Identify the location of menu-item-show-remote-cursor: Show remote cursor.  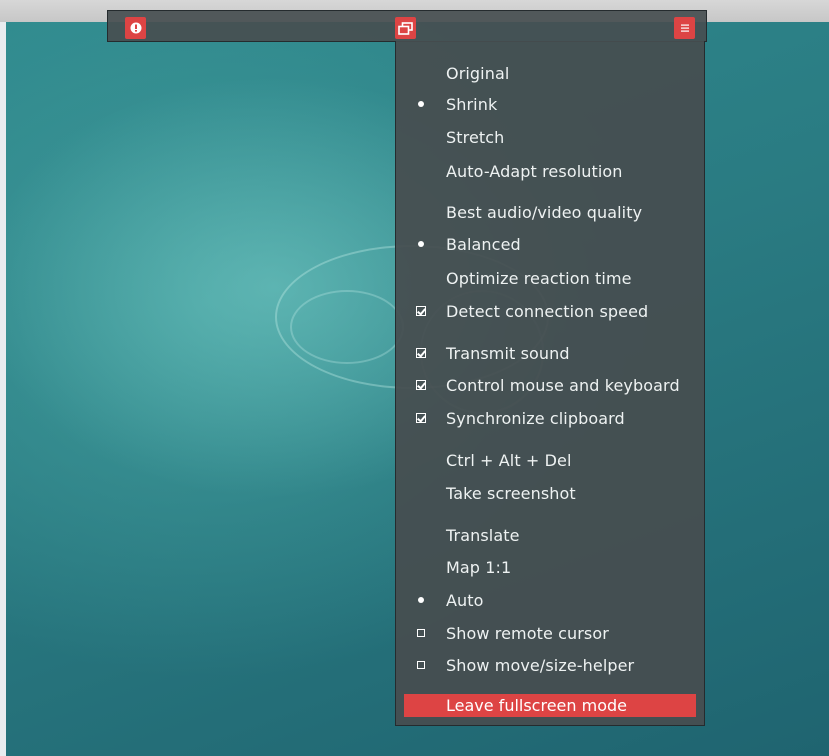
(550, 633).